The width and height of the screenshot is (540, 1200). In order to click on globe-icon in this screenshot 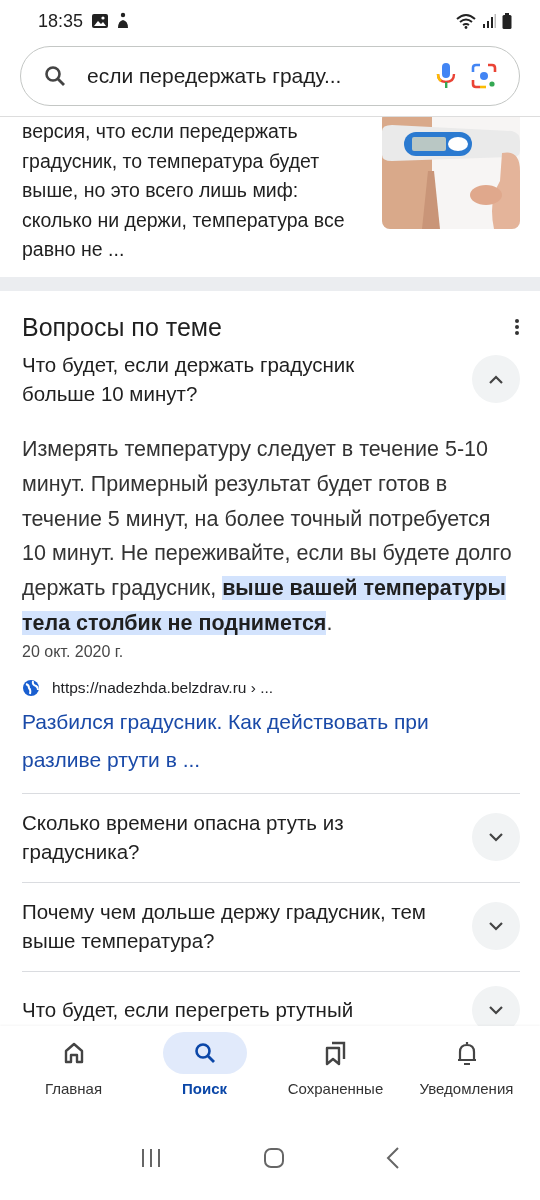, I will do `click(31, 687)`.